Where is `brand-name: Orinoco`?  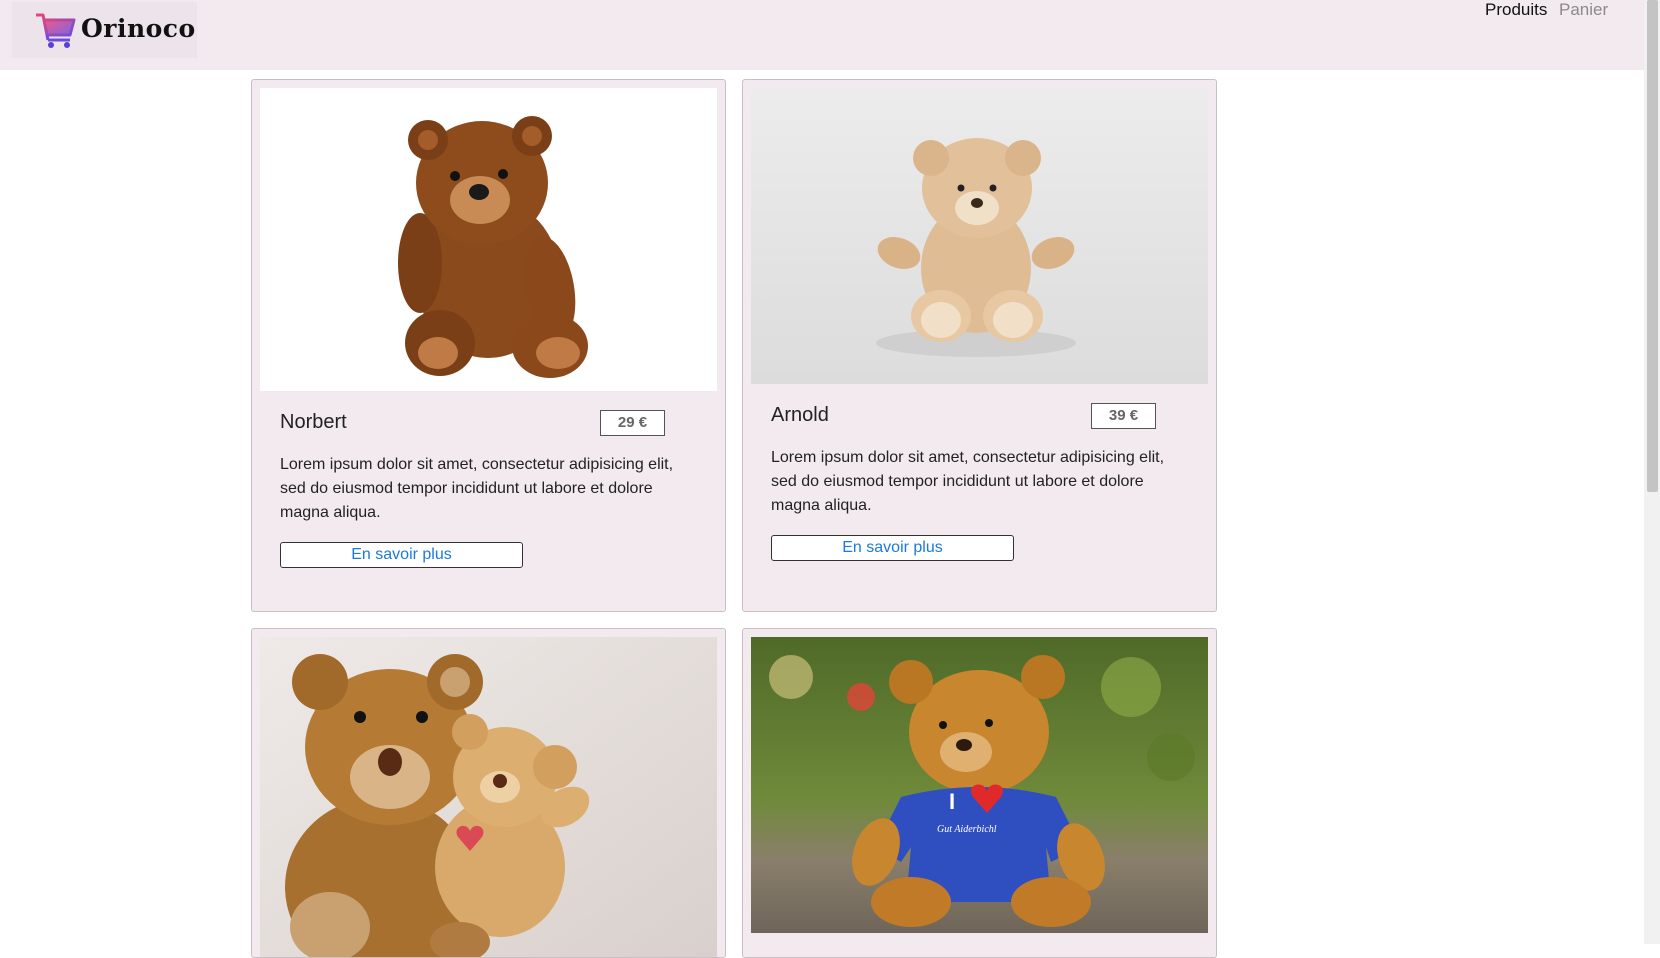
brand-name: Orinoco is located at coordinates (138, 28).